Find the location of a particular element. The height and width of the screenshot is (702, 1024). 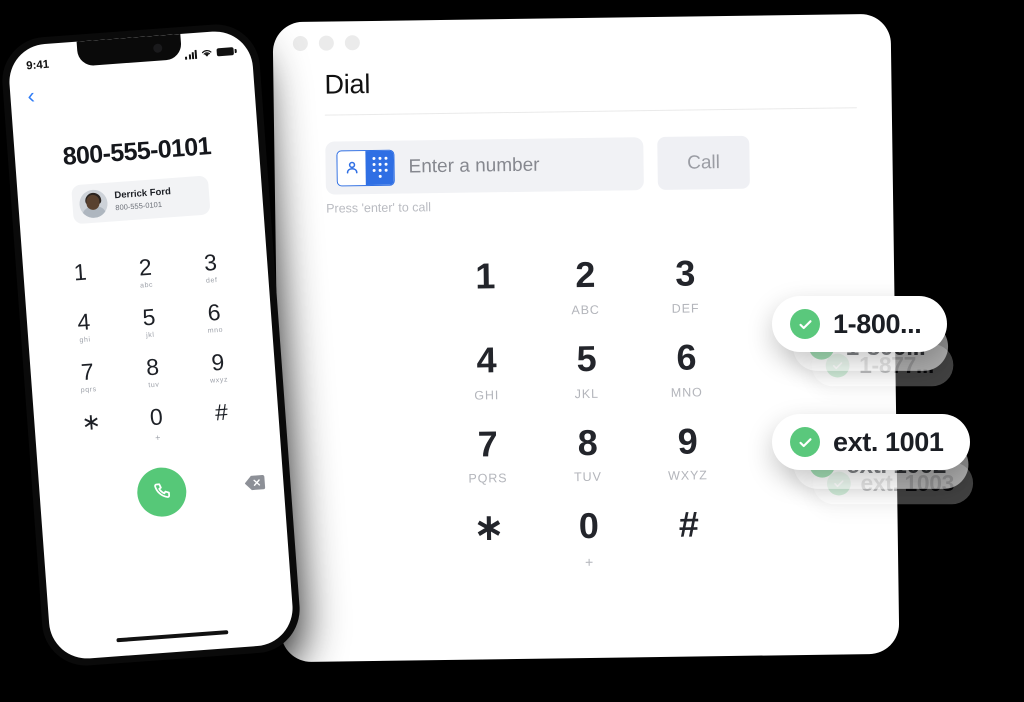

wifi-icon is located at coordinates (206, 53).